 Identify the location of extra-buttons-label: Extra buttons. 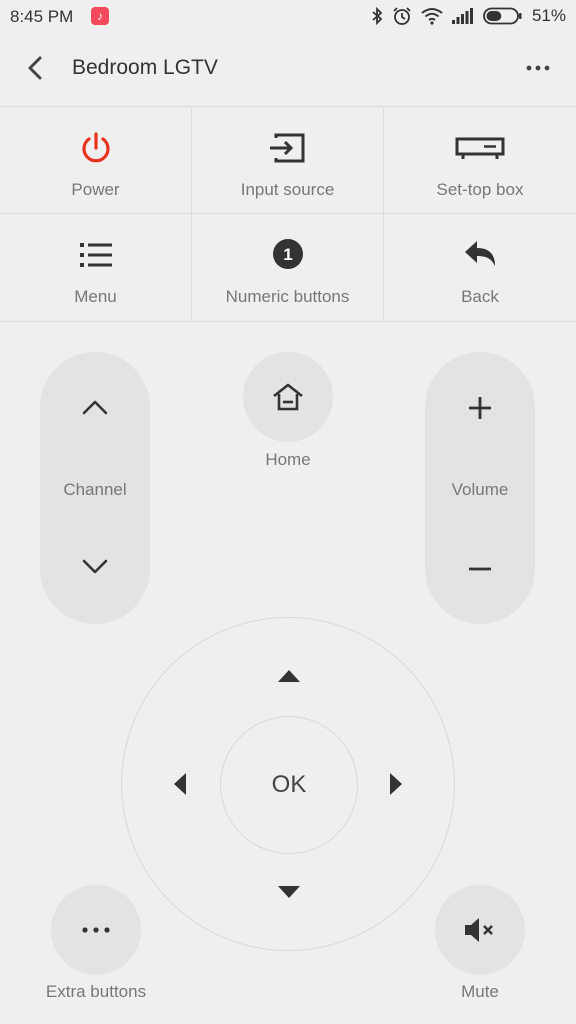
(96, 991).